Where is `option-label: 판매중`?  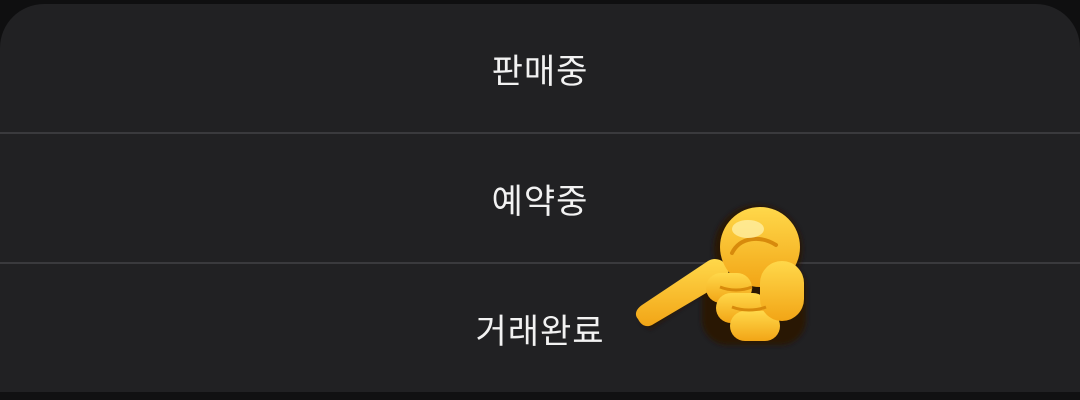 option-label: 판매중 is located at coordinates (540, 72).